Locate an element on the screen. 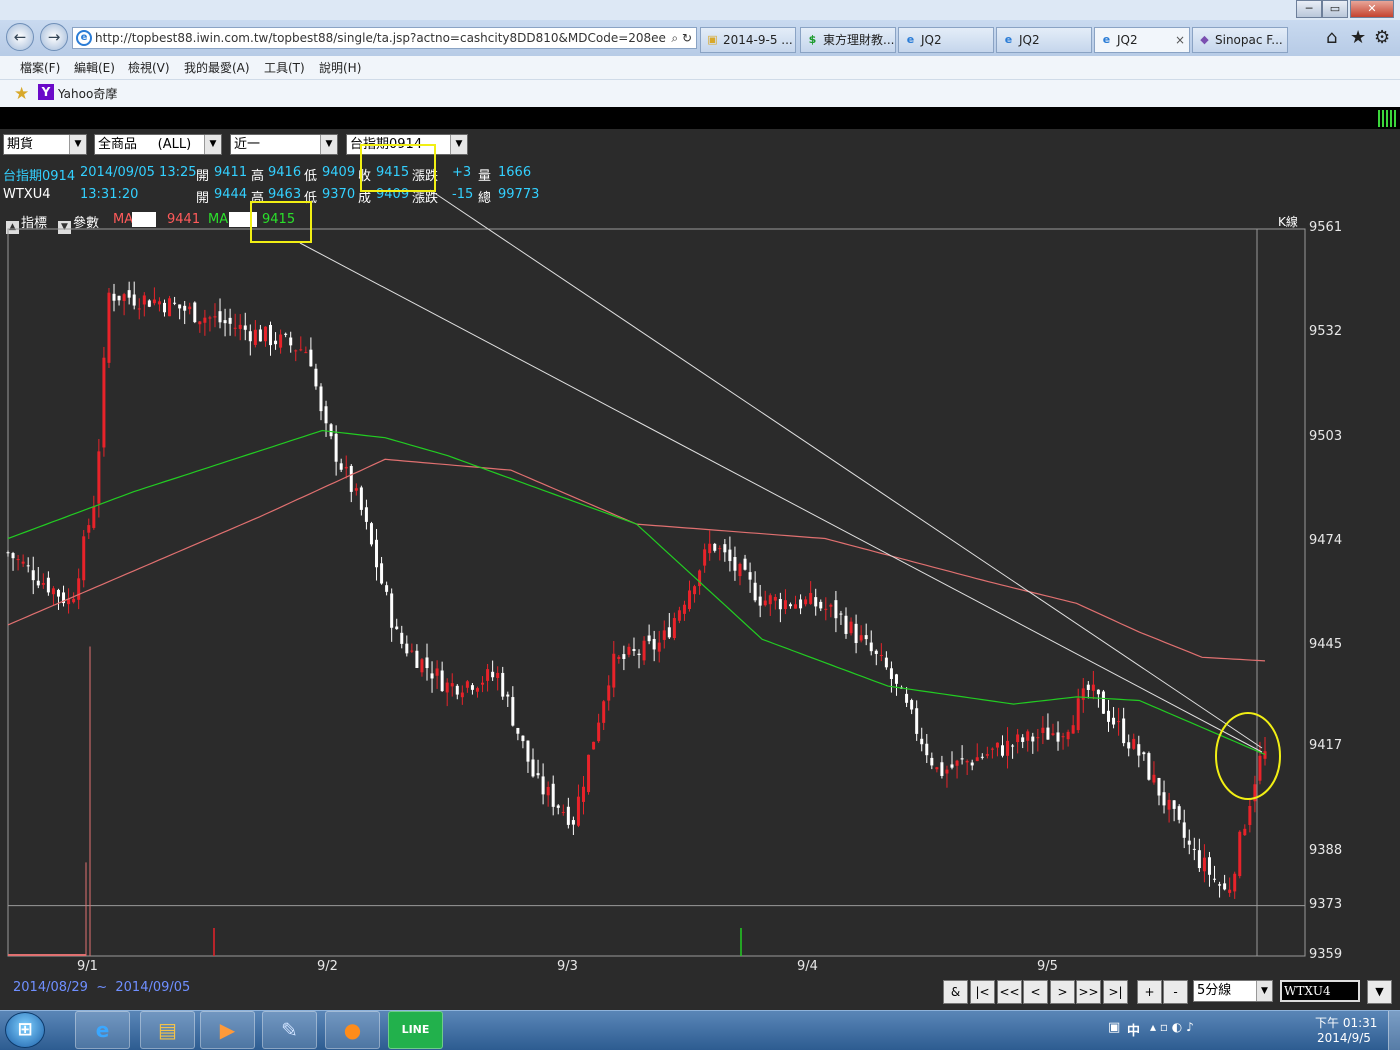  line-app-icon: LINE is located at coordinates (415, 1029).